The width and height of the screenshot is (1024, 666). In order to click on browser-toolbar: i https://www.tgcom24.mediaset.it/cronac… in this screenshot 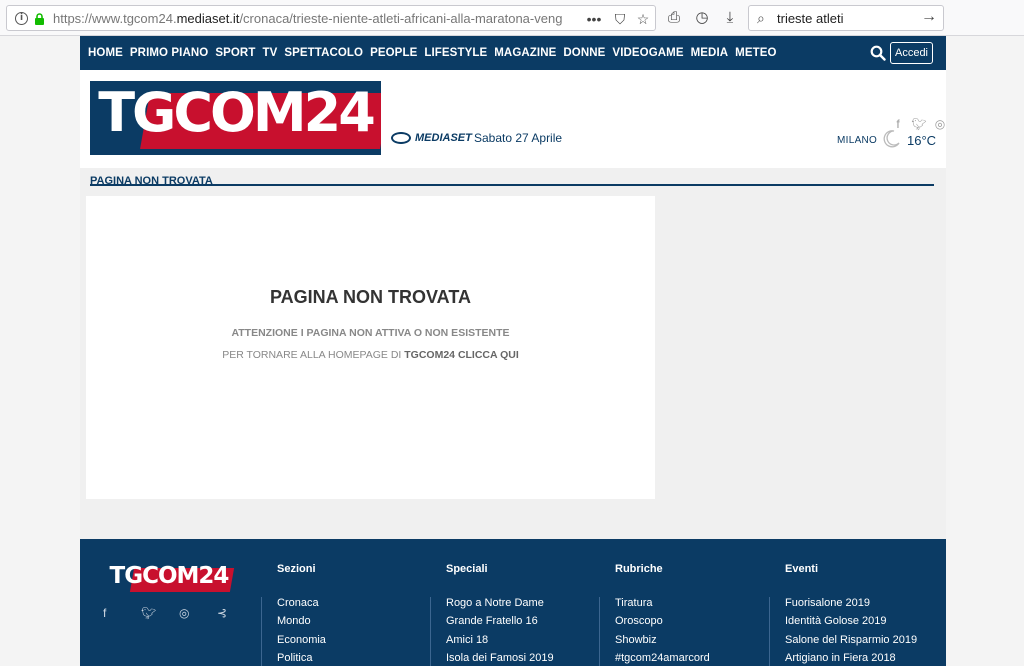, I will do `click(512, 18)`.